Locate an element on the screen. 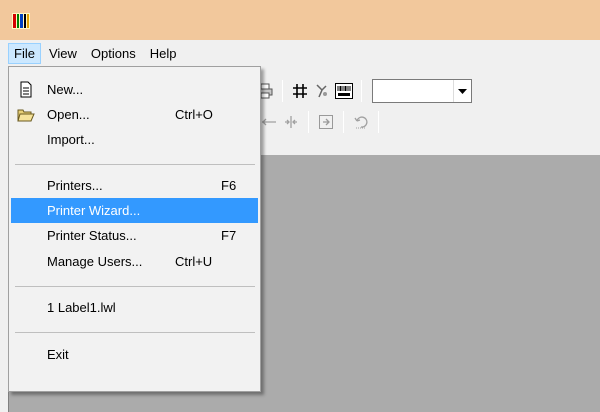 Image resolution: width=600 pixels, height=412 pixels. barcode-odp-icon is located at coordinates (344, 91).